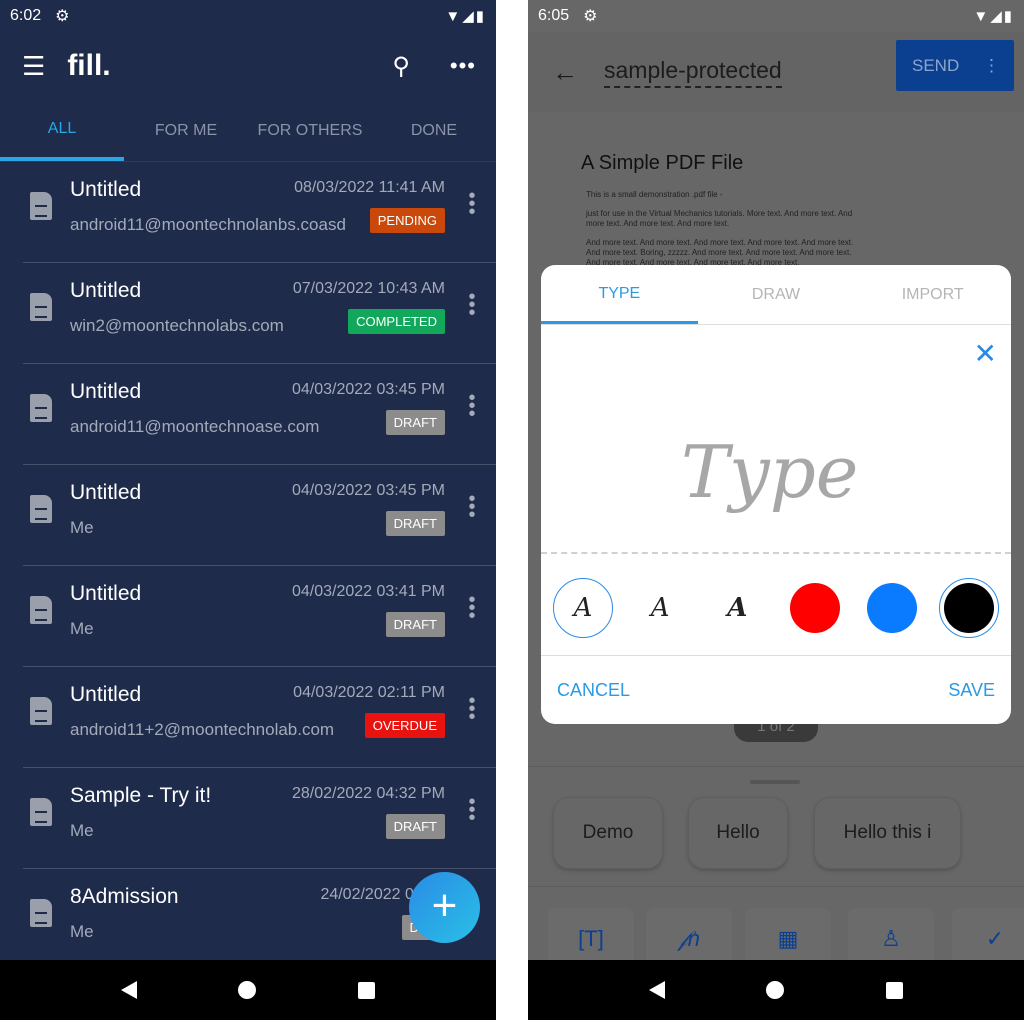 This screenshot has height=1020, width=1024. What do you see at coordinates (693, 72) in the screenshot?
I see `document-title: sample-protected` at bounding box center [693, 72].